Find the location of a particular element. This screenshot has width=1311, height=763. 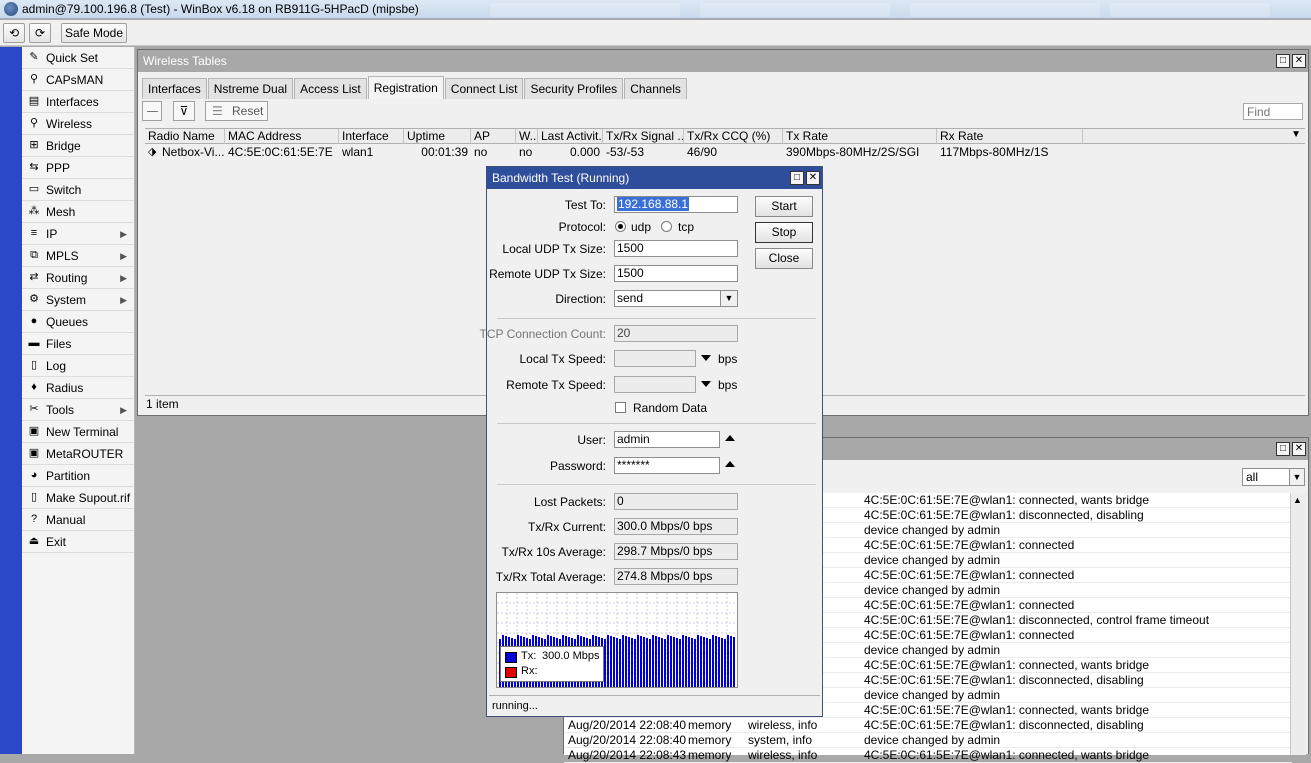

tab-access-list: Access List is located at coordinates (330, 88).